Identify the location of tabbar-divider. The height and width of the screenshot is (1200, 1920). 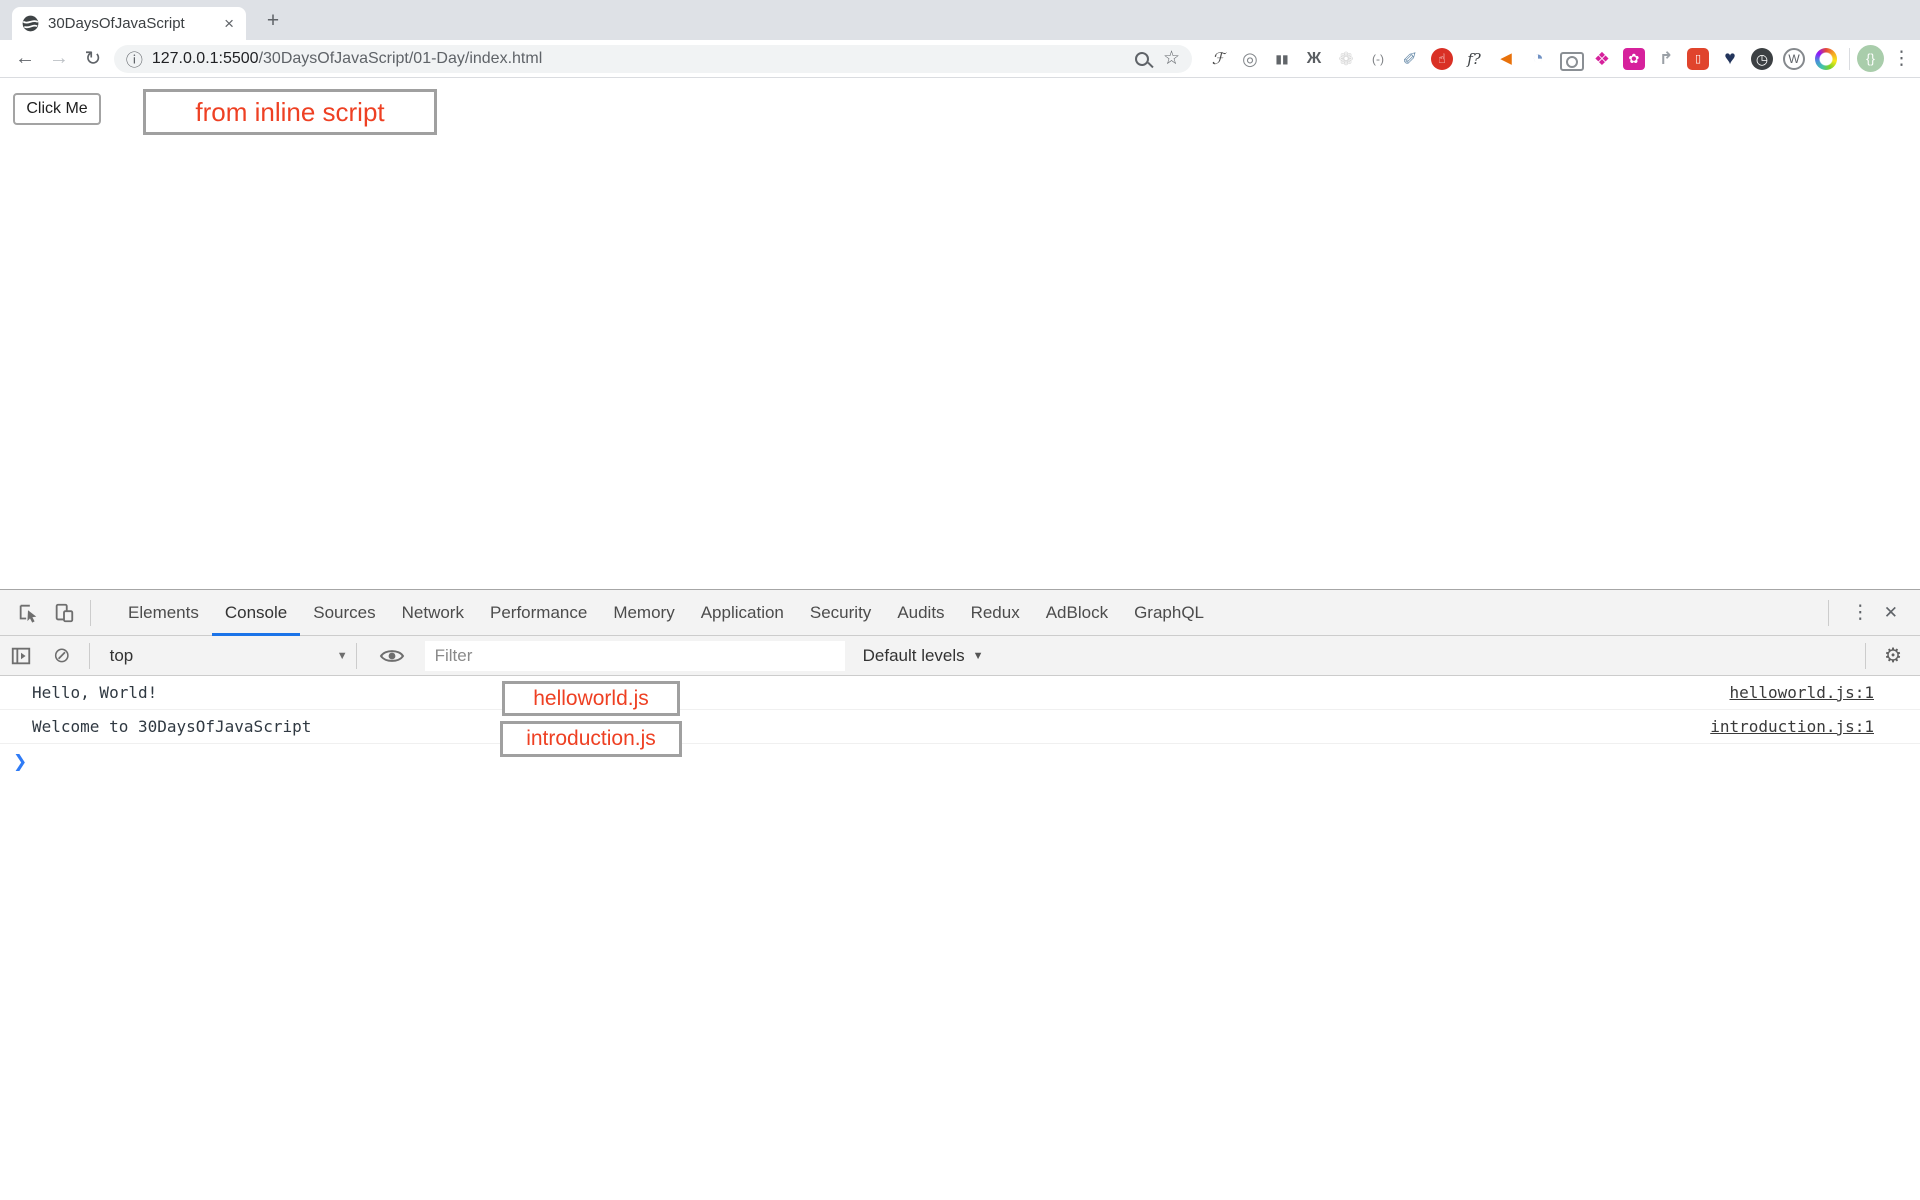
(90, 612).